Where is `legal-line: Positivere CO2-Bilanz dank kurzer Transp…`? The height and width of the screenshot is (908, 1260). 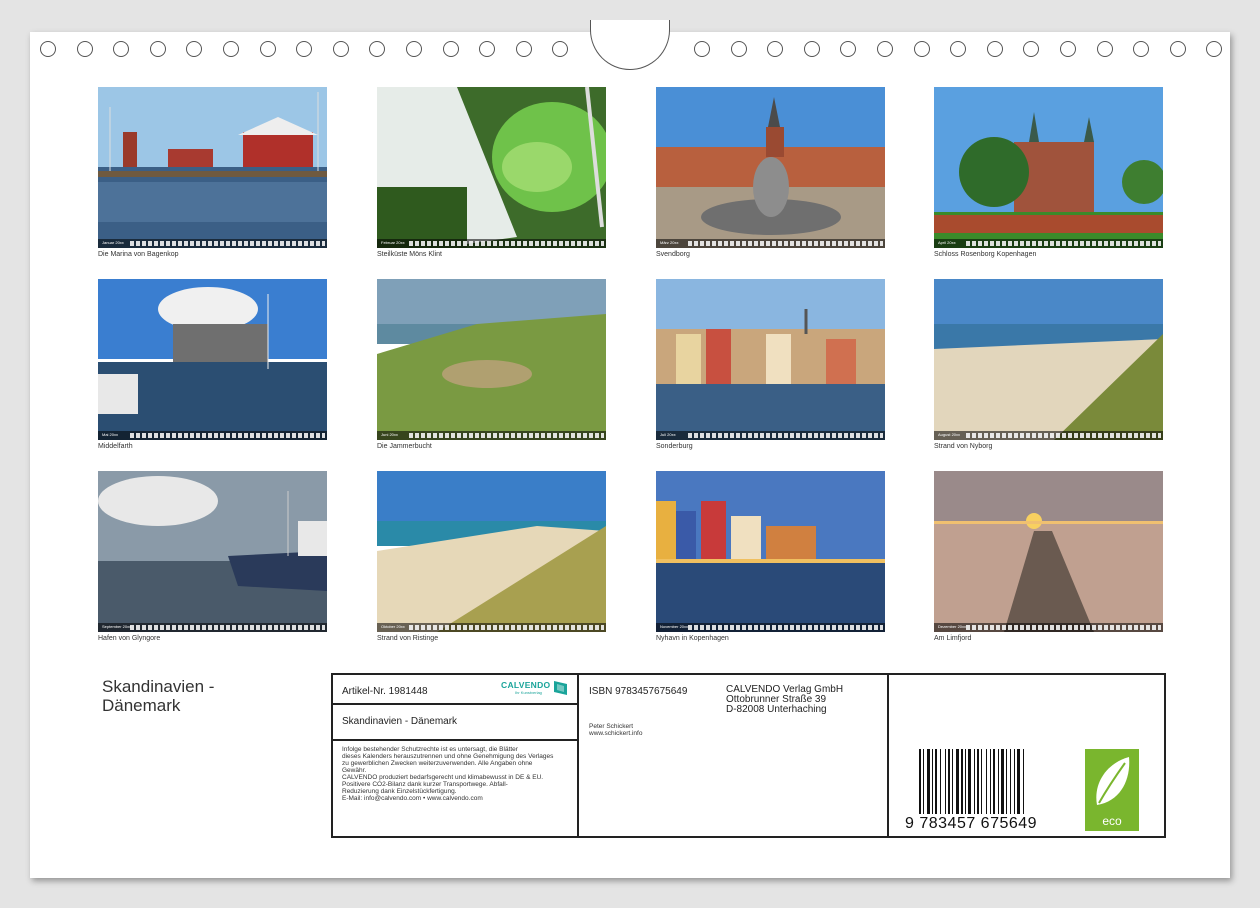
legal-line: Positivere CO2-Bilanz dank kurzer Transp… is located at coordinates (425, 784).